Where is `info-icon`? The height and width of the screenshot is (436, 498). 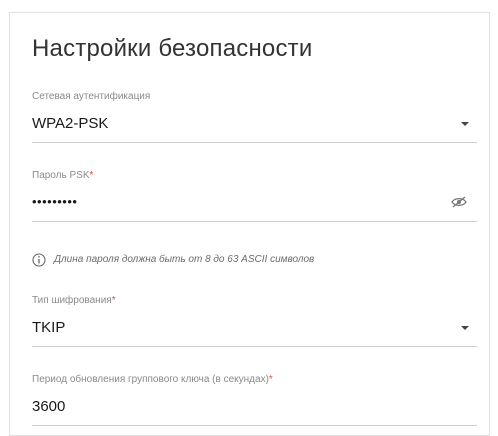 info-icon is located at coordinates (39, 260).